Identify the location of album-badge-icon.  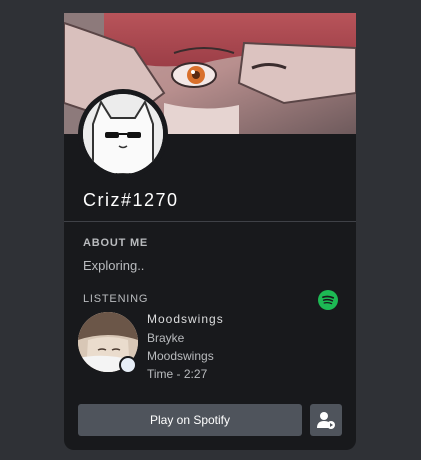
(128, 365).